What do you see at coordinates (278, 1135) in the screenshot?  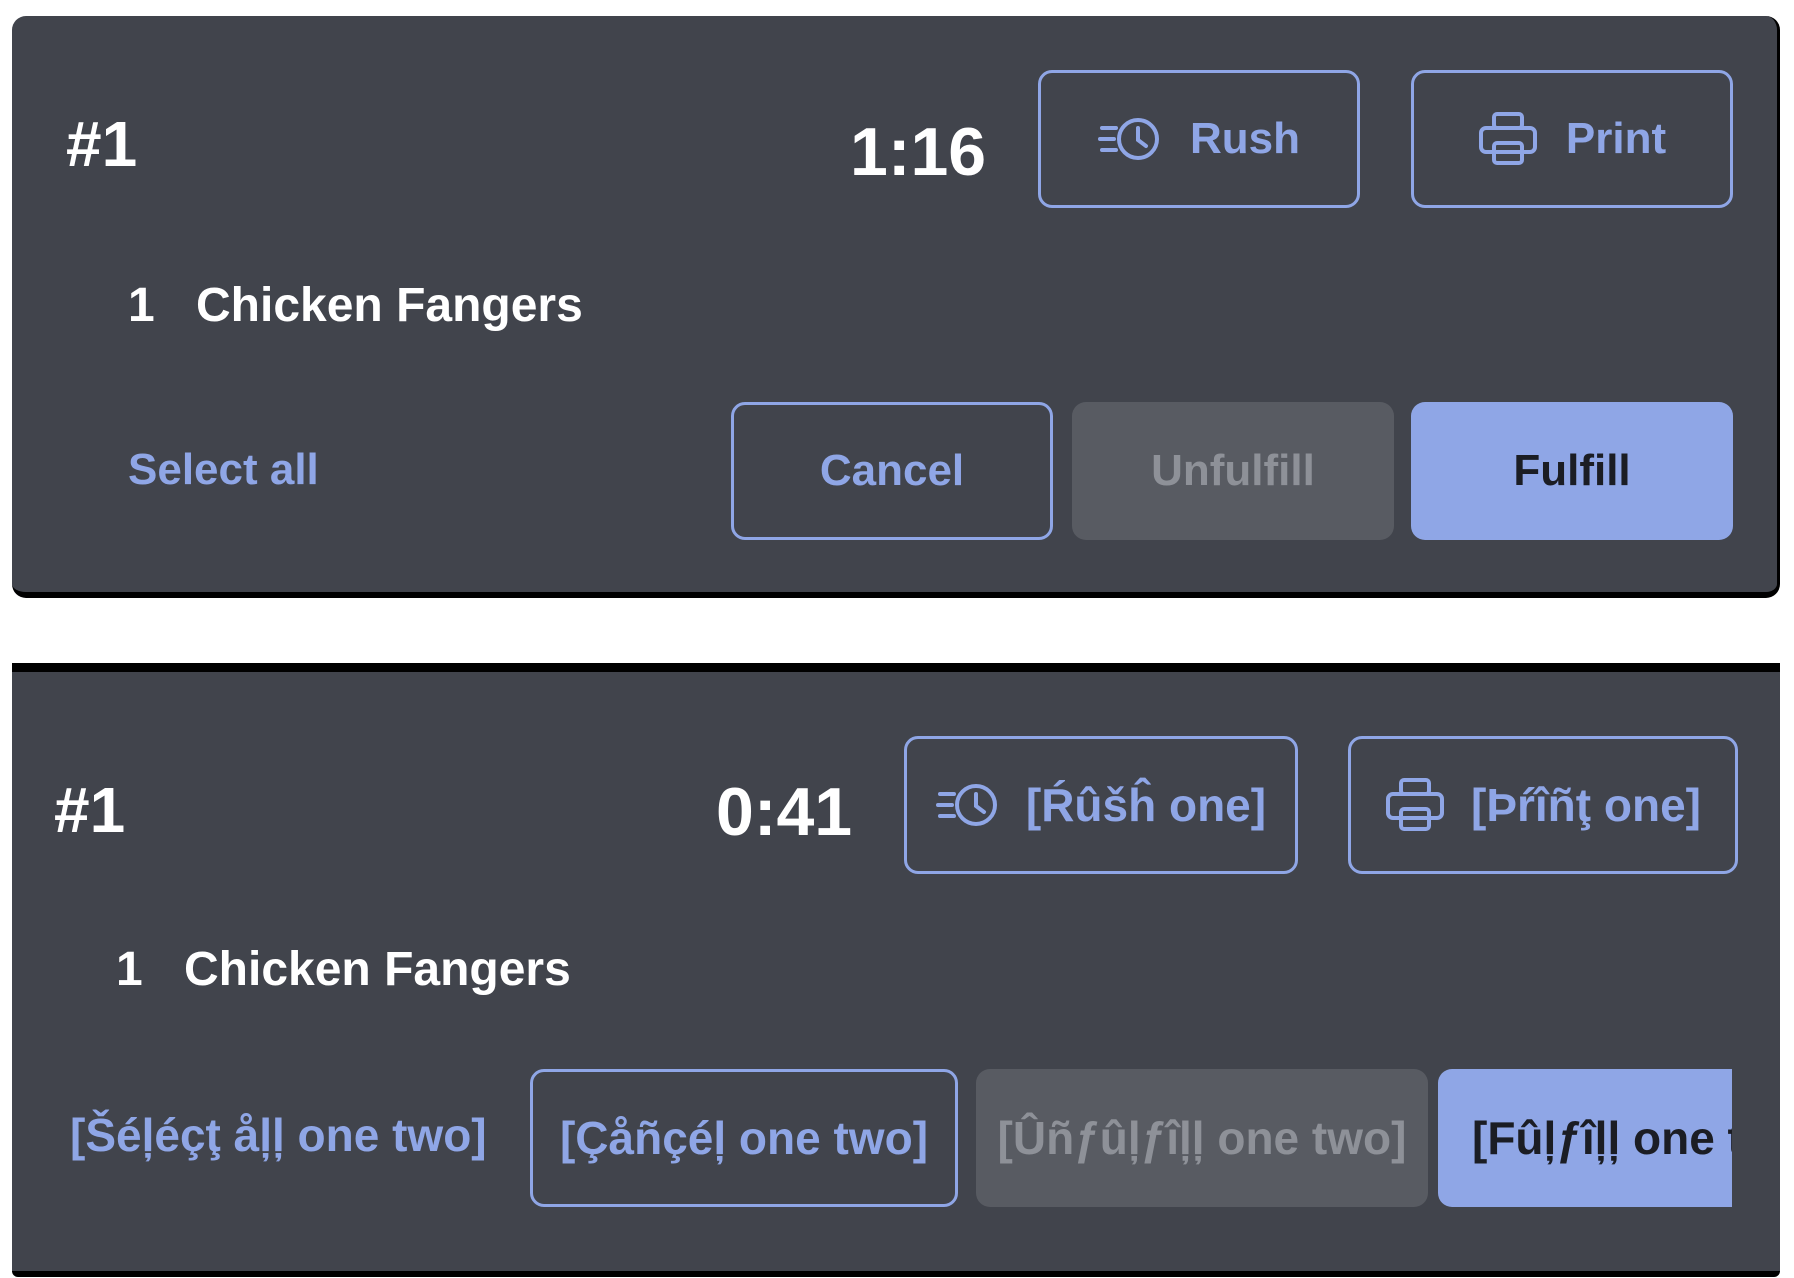 I see `select-all-link: [Šéļéçţ åļļ one two]` at bounding box center [278, 1135].